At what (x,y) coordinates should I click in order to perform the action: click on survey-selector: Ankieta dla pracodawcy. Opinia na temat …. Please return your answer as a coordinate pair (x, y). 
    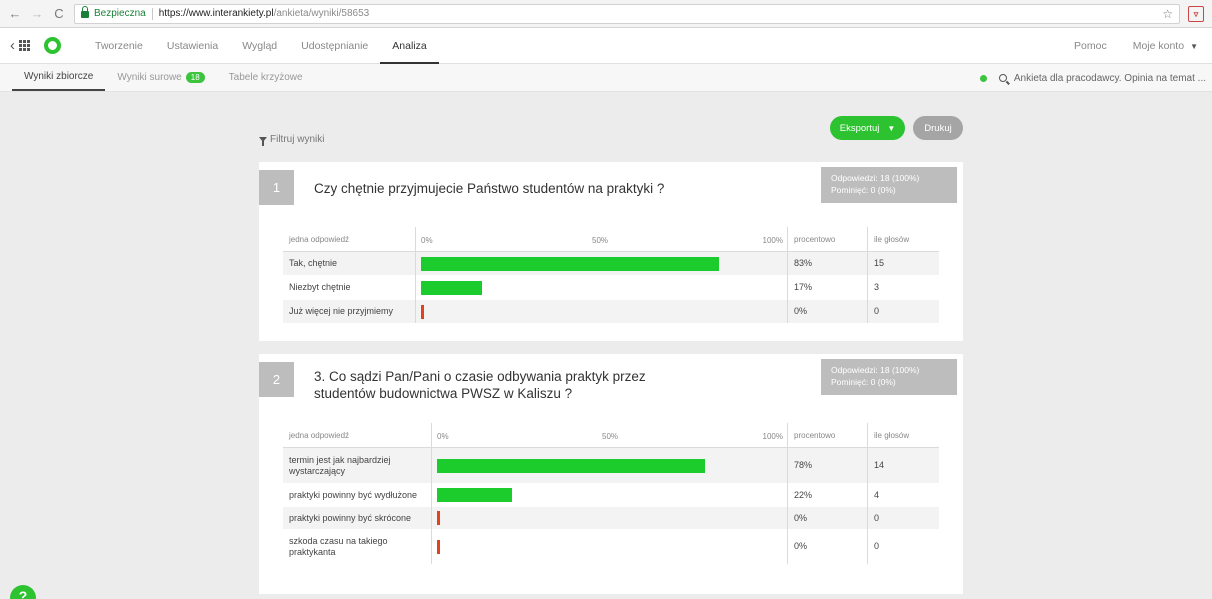
    Looking at the image, I should click on (1092, 78).